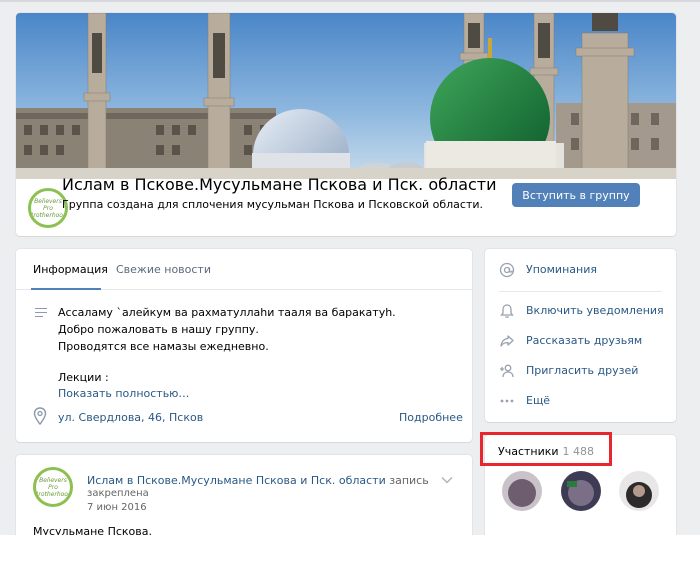 This screenshot has height=565, width=700. I want to click on avatar-text: Believers Pro Brotherhood, so click(53, 487).